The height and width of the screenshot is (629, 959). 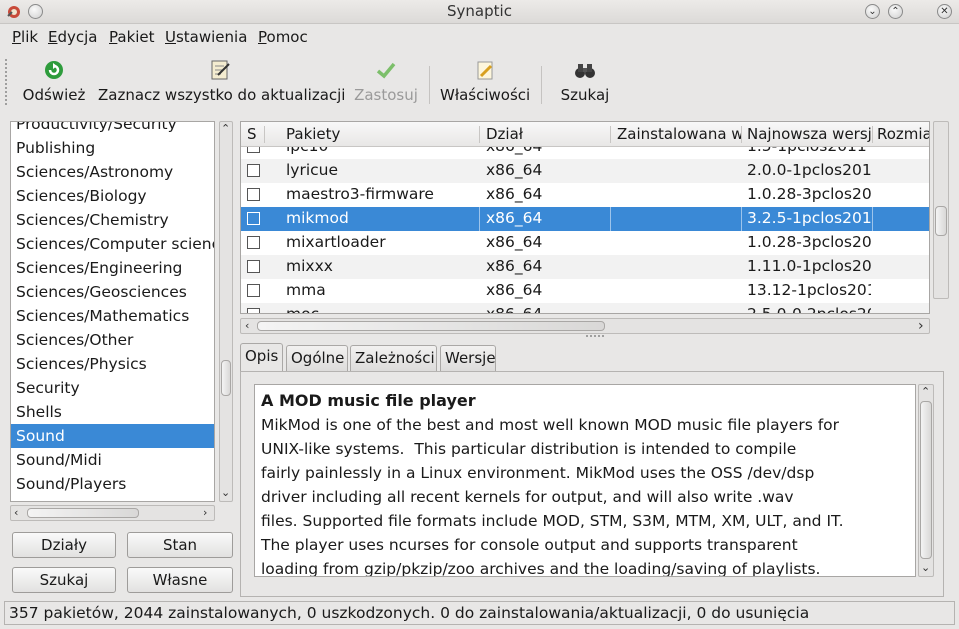 What do you see at coordinates (903, 134) in the screenshot?
I see `column-size: Rozmia` at bounding box center [903, 134].